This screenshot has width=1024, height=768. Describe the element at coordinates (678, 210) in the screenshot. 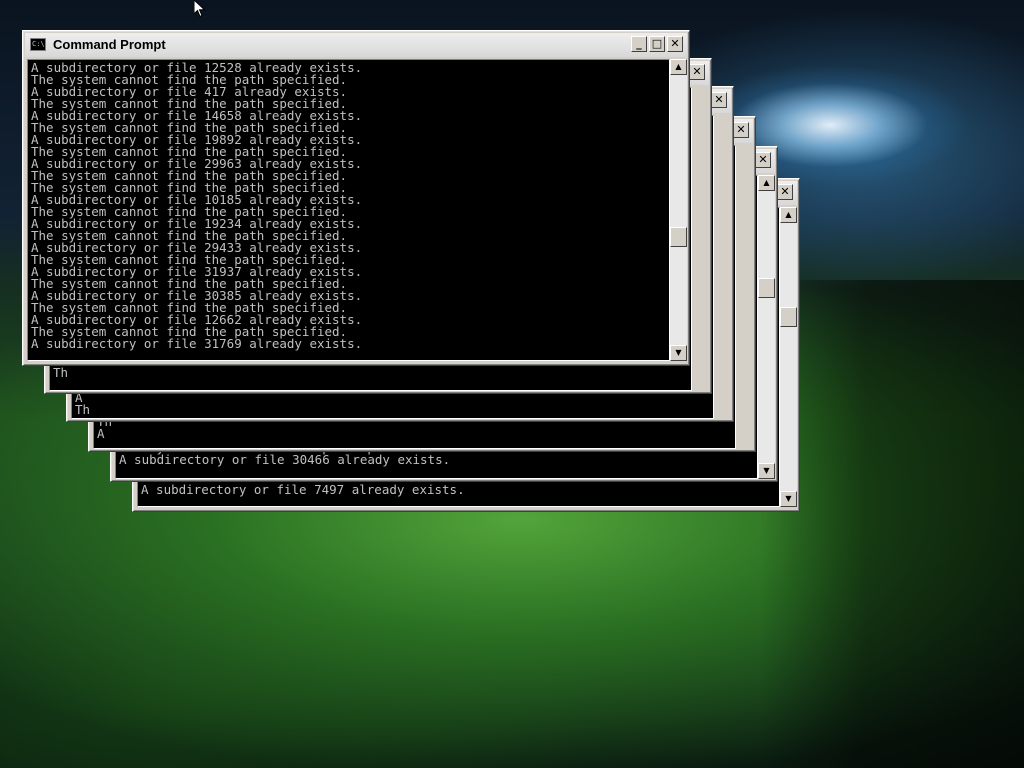

I see `cmd-window-main-scrollbar: ▲ ▼` at that location.